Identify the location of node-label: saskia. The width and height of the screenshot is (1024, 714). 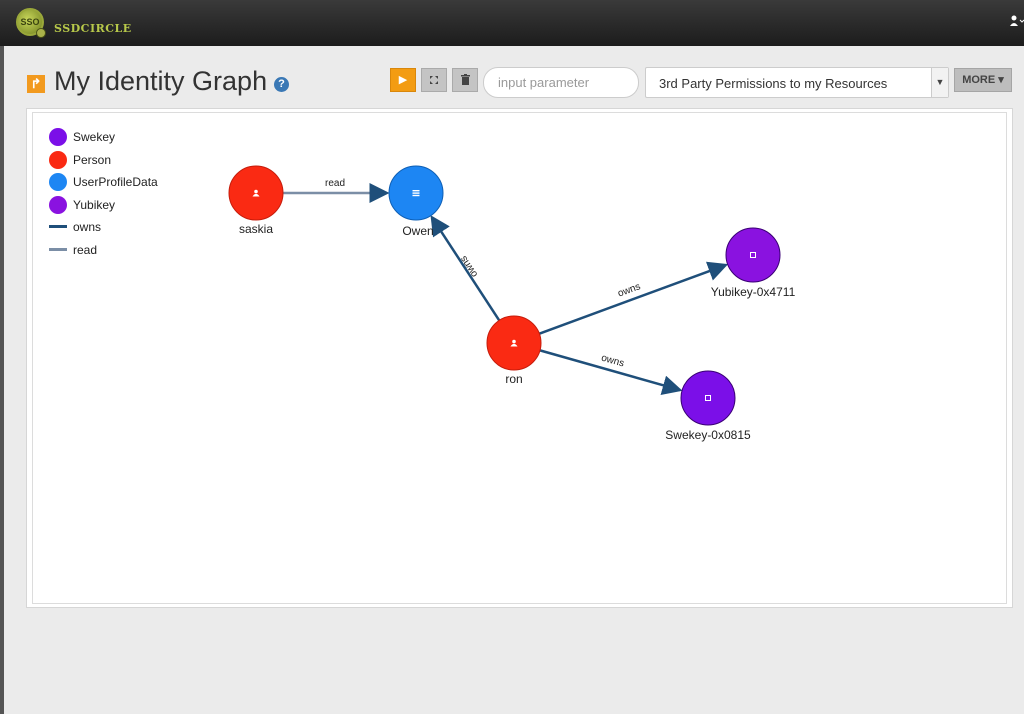
(256, 229).